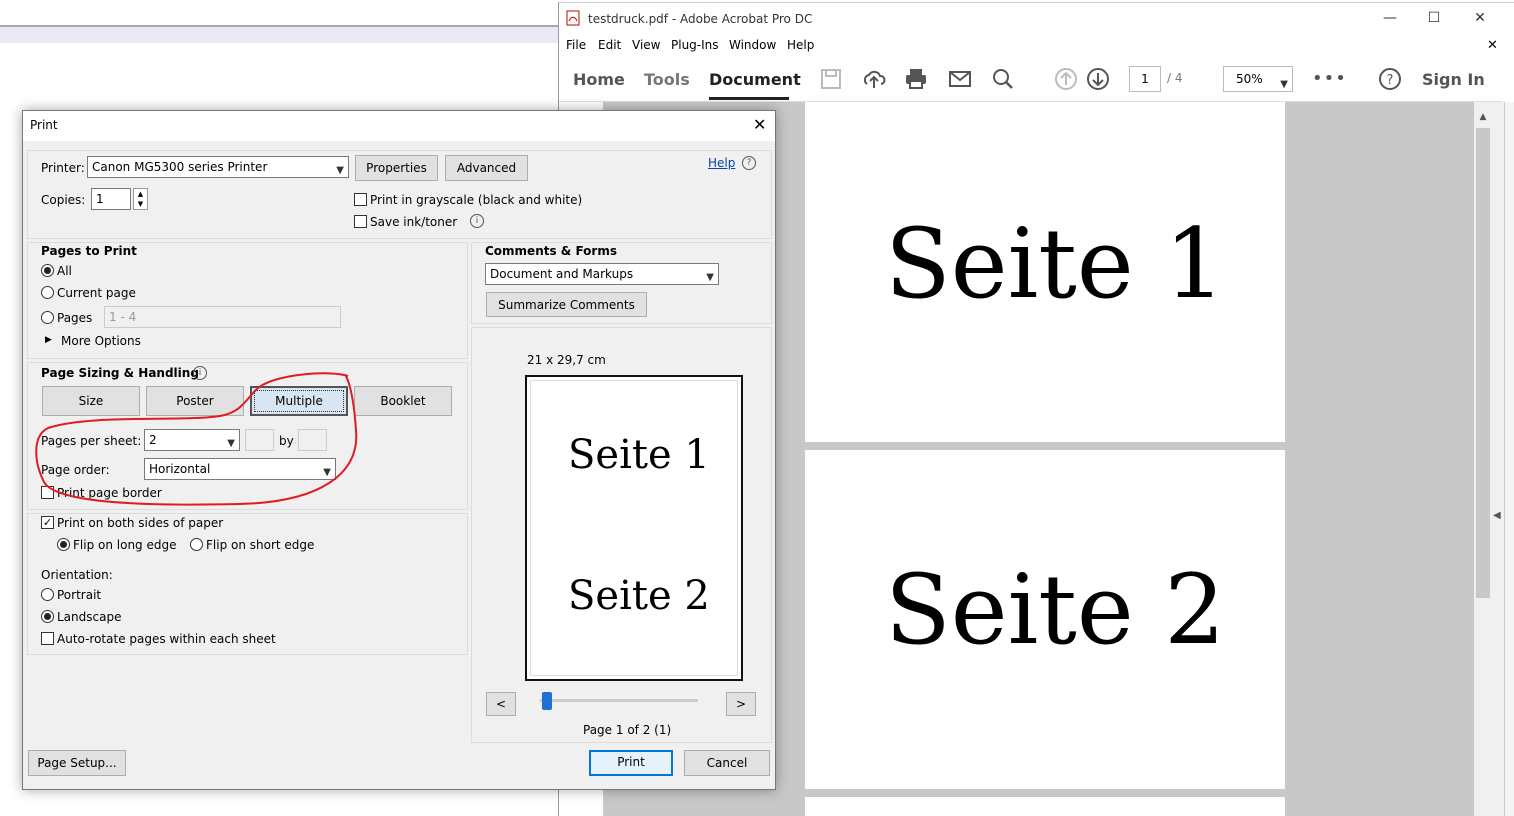 The image size is (1514, 816). I want to click on red-annotation-circle, so click(196, 439).